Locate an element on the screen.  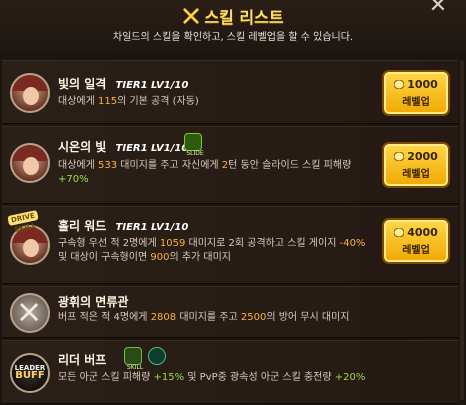
title-row: 스킬 리스트 is located at coordinates (233, 16).